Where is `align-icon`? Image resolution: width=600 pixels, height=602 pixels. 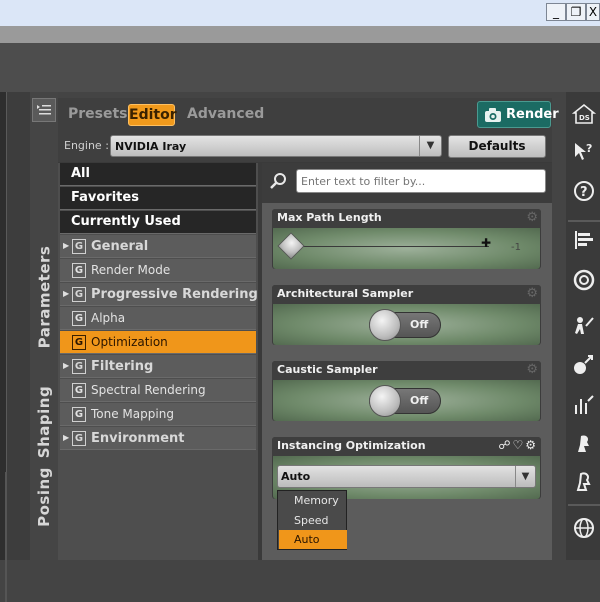
align-icon is located at coordinates (584, 241).